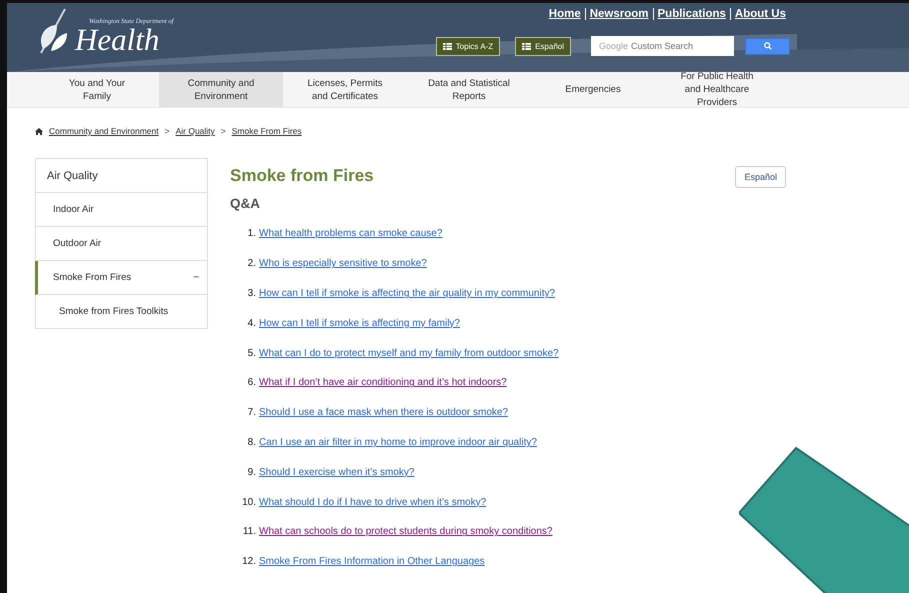  I want to click on top-link: Newsroom, so click(618, 14).